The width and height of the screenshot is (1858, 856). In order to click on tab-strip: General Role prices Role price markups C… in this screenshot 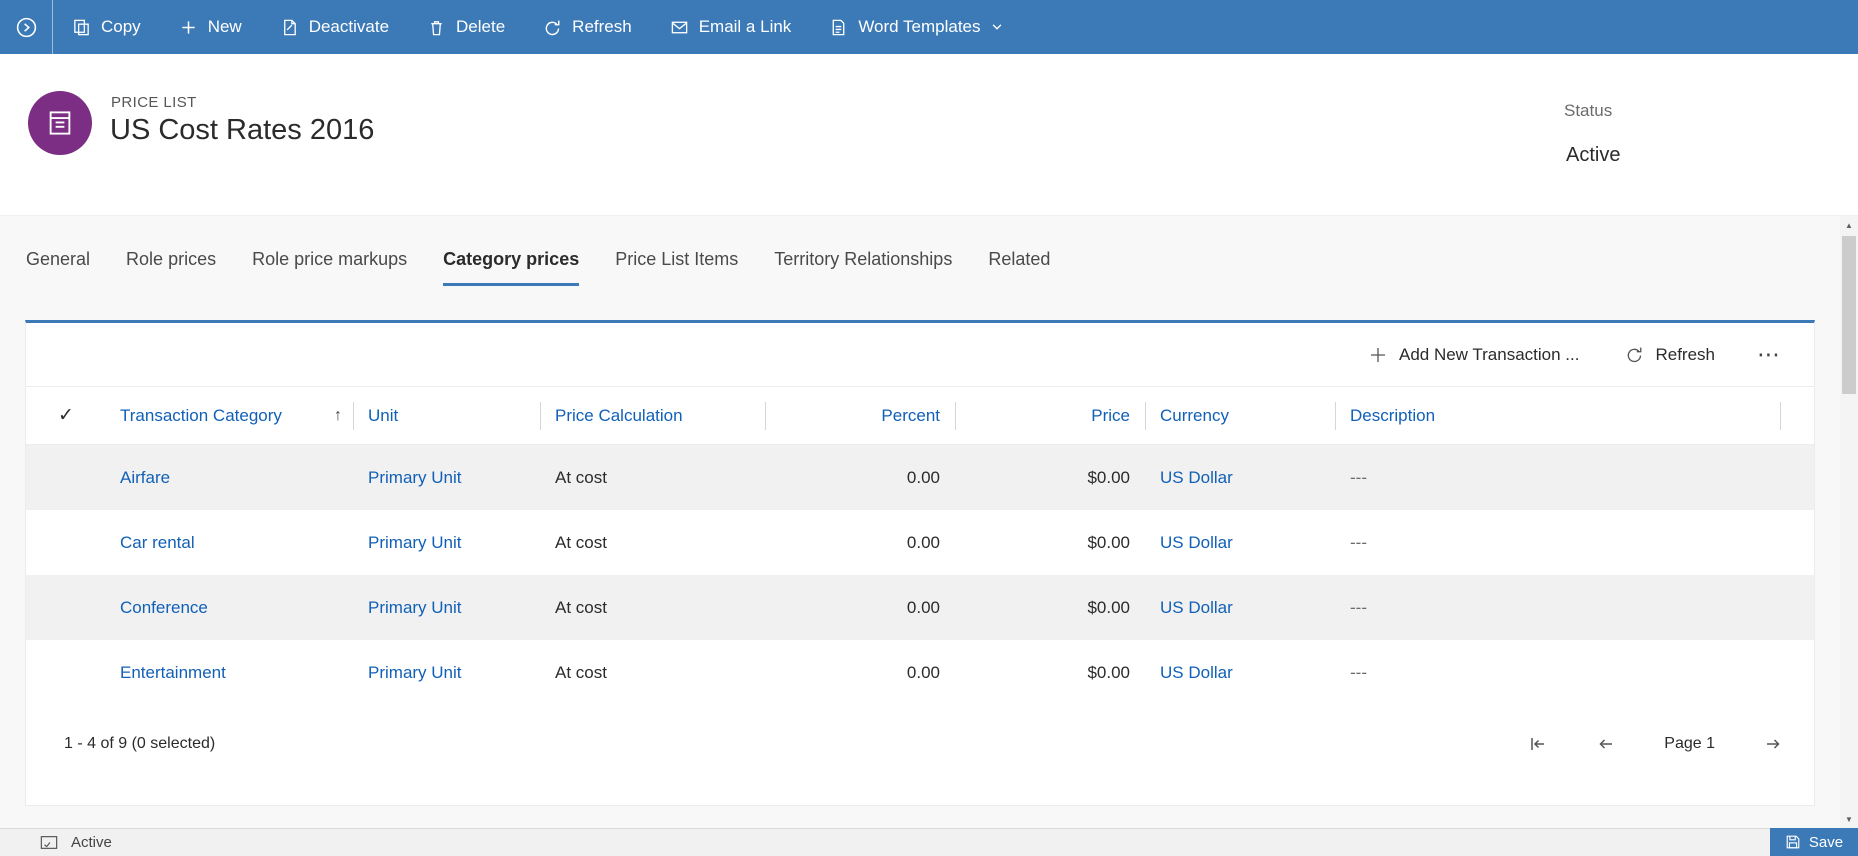, I will do `click(538, 267)`.